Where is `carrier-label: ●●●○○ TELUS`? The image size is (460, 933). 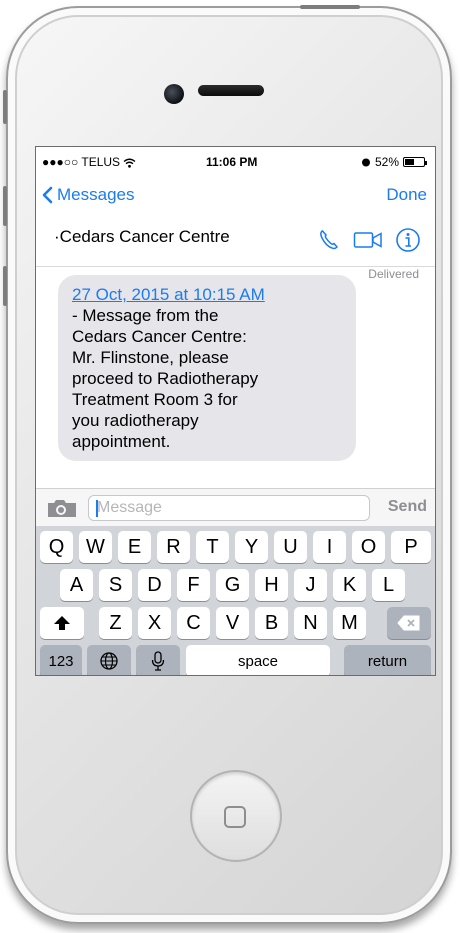 carrier-label: ●●●○○ TELUS is located at coordinates (89, 162).